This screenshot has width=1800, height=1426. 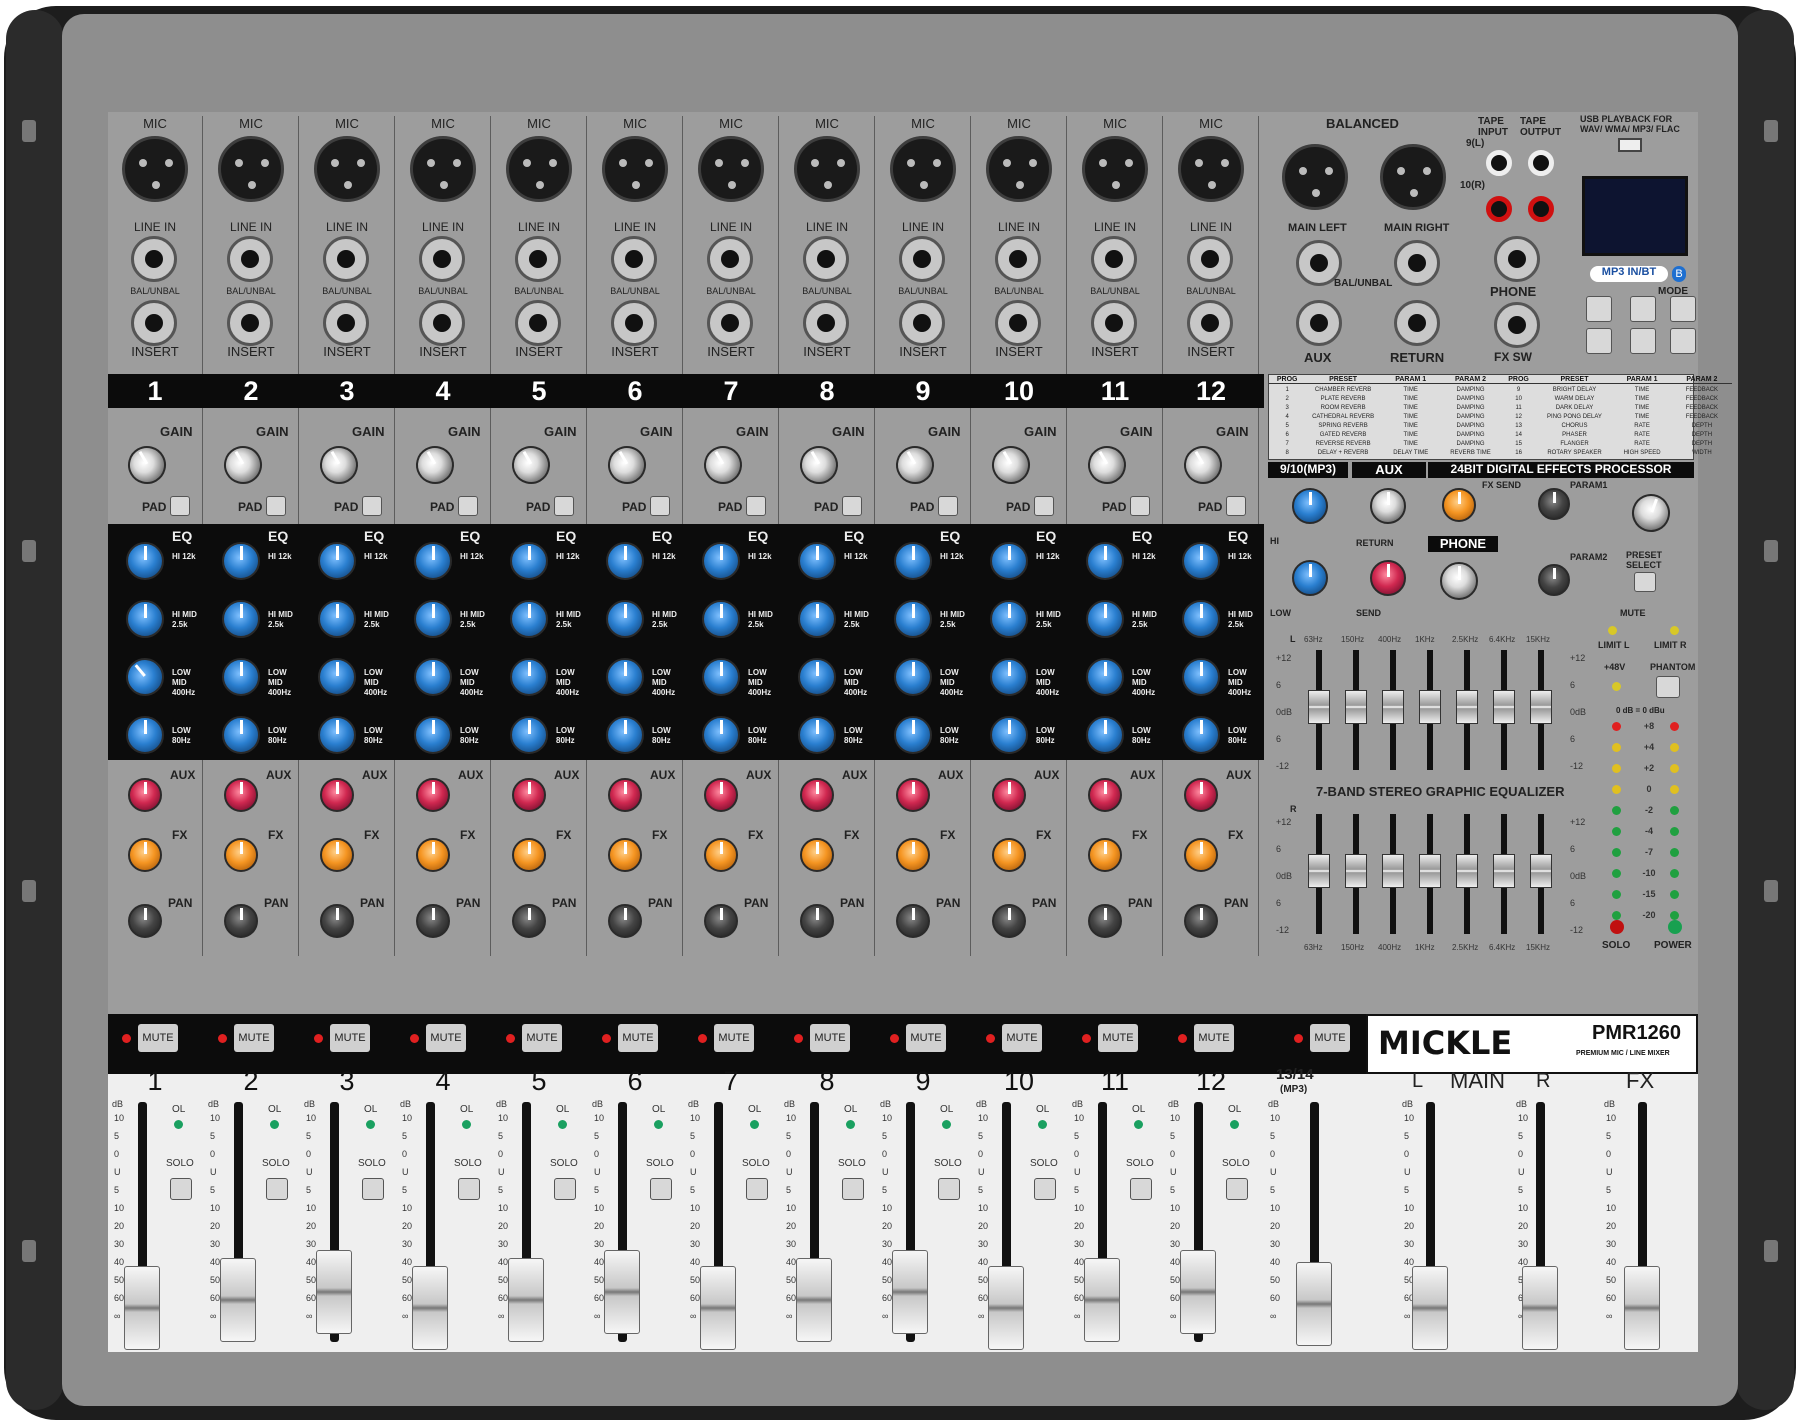 I want to click on geq-right-fader-15KHz, so click(x=1541, y=871).